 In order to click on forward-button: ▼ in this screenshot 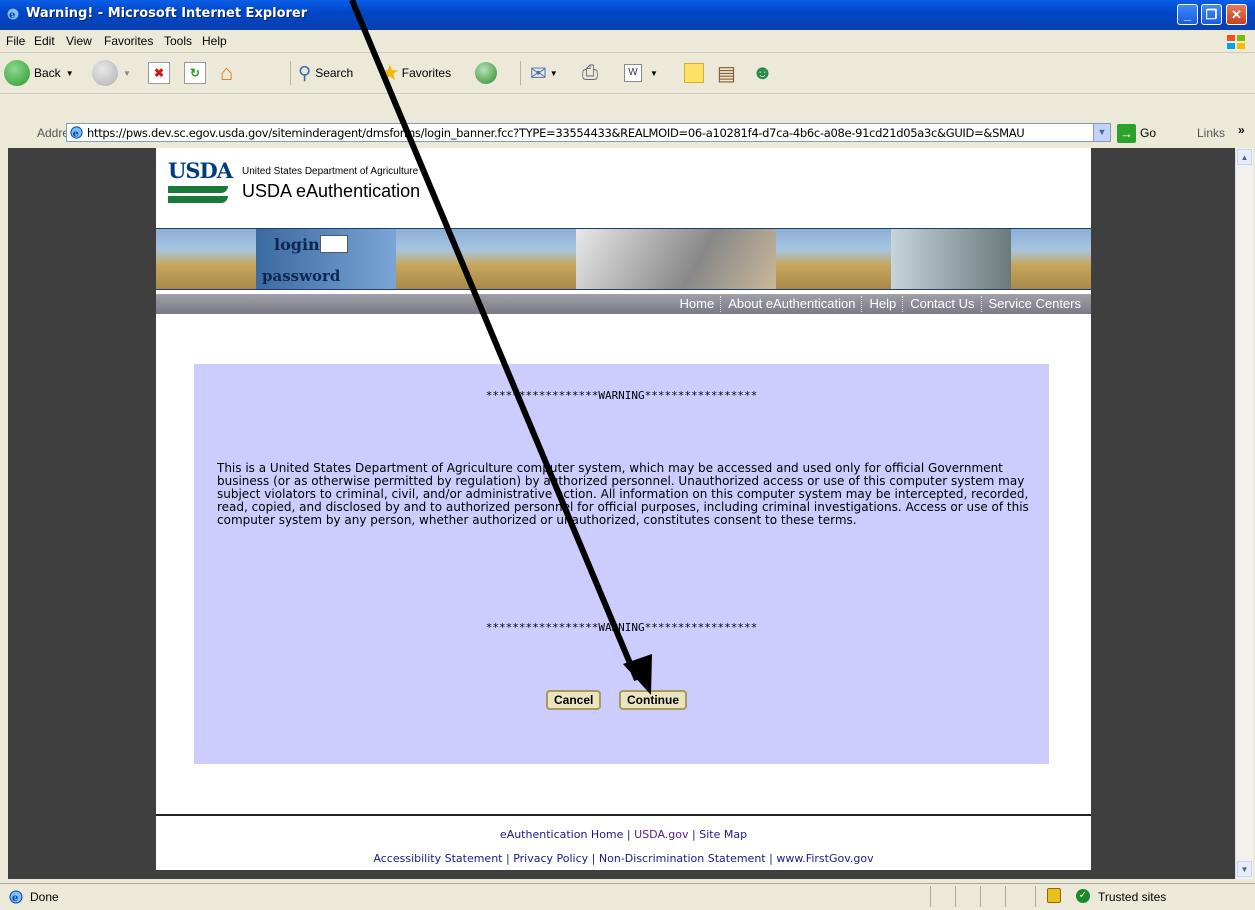, I will do `click(111, 73)`.